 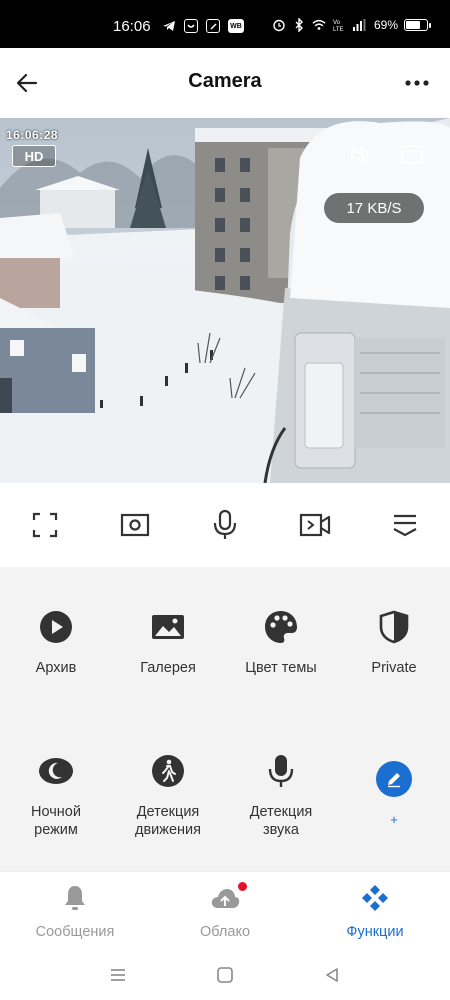 I want to click on function-label: Цвет темы, so click(x=281, y=668).